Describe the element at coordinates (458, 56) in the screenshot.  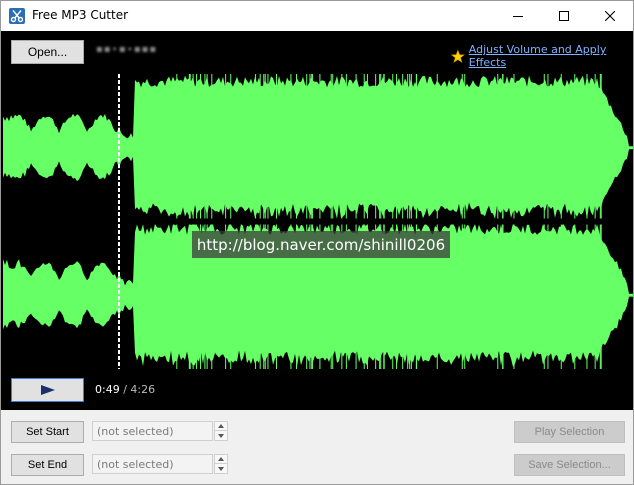
I see `star-icon` at that location.